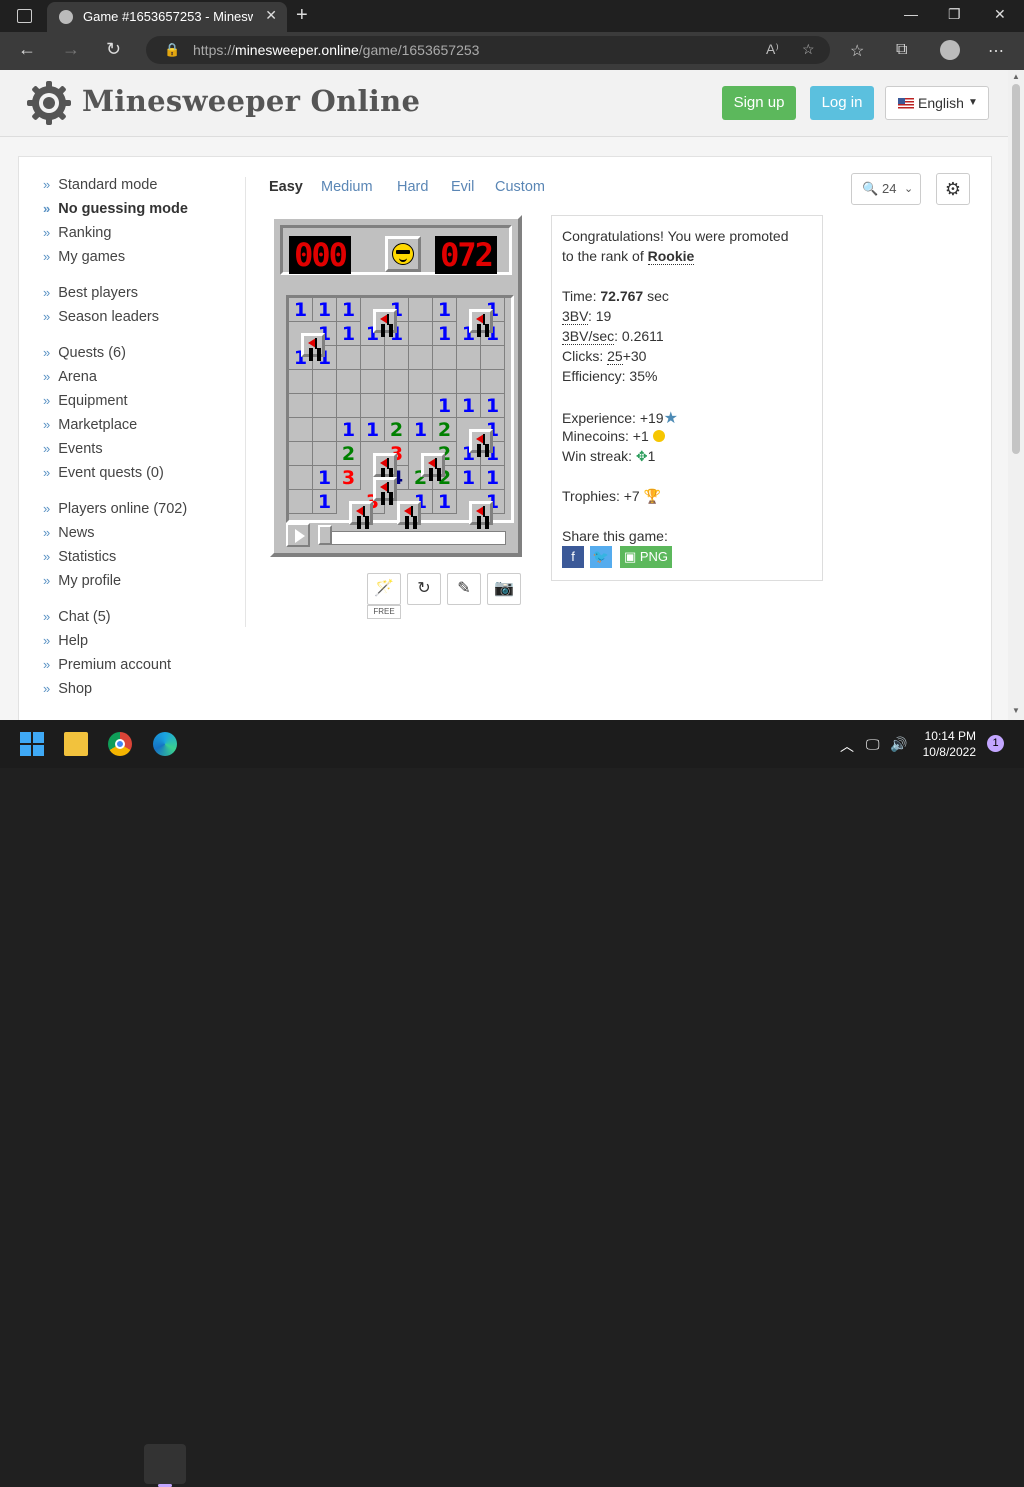 The image size is (1024, 1487). What do you see at coordinates (271, 15) in the screenshot?
I see `close-tab-icon: ✕` at bounding box center [271, 15].